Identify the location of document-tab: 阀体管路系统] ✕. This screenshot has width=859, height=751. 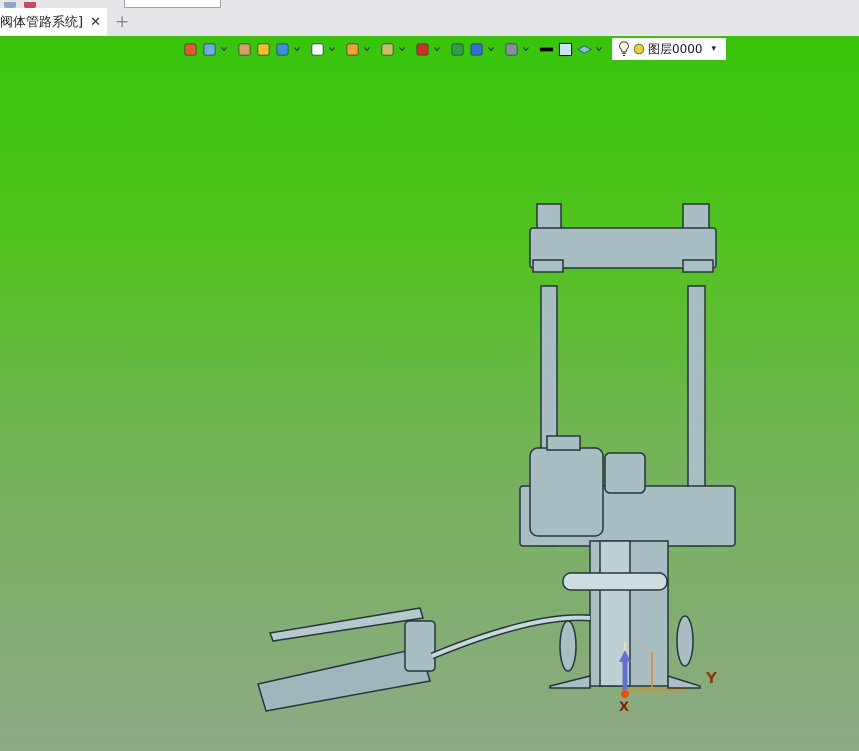
(53, 22).